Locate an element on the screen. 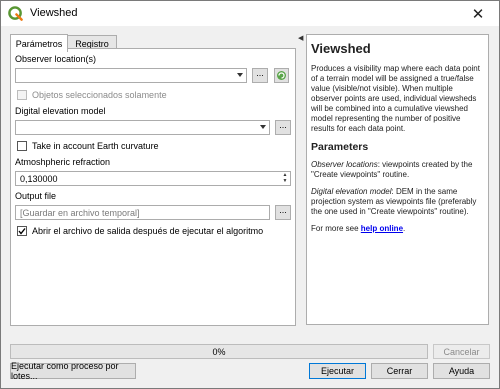 The image size is (500, 389). help-more: For more see help online. is located at coordinates (397, 229).